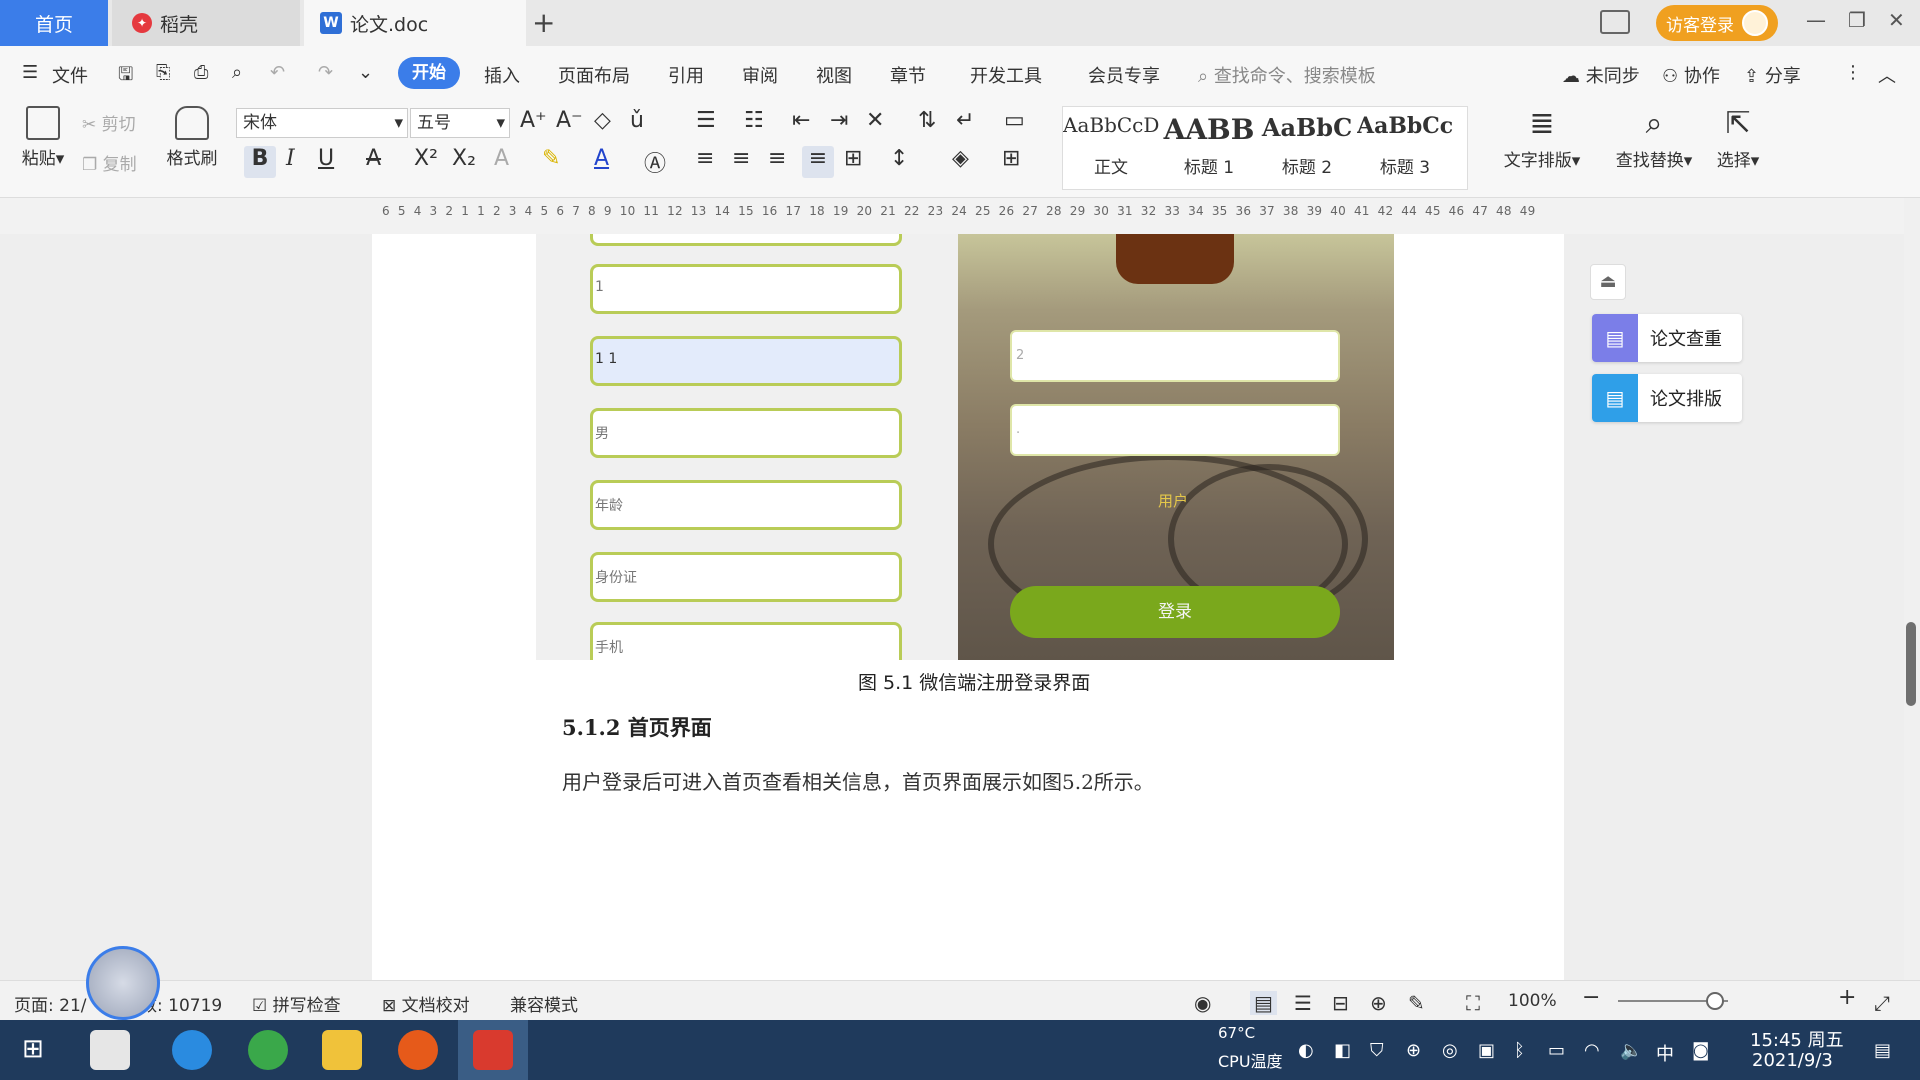  I want to click on app-orange-icon, so click(418, 1050).